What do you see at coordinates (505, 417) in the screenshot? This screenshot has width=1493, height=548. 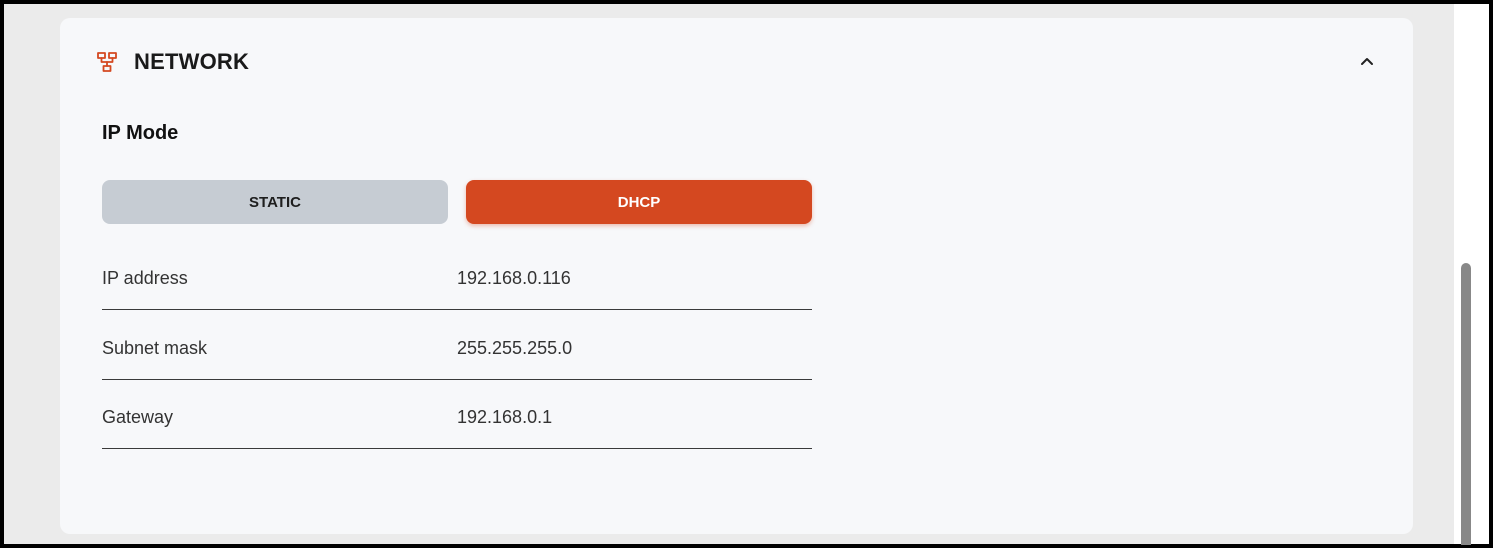 I see `gateway-value: 192.168.0.1` at bounding box center [505, 417].